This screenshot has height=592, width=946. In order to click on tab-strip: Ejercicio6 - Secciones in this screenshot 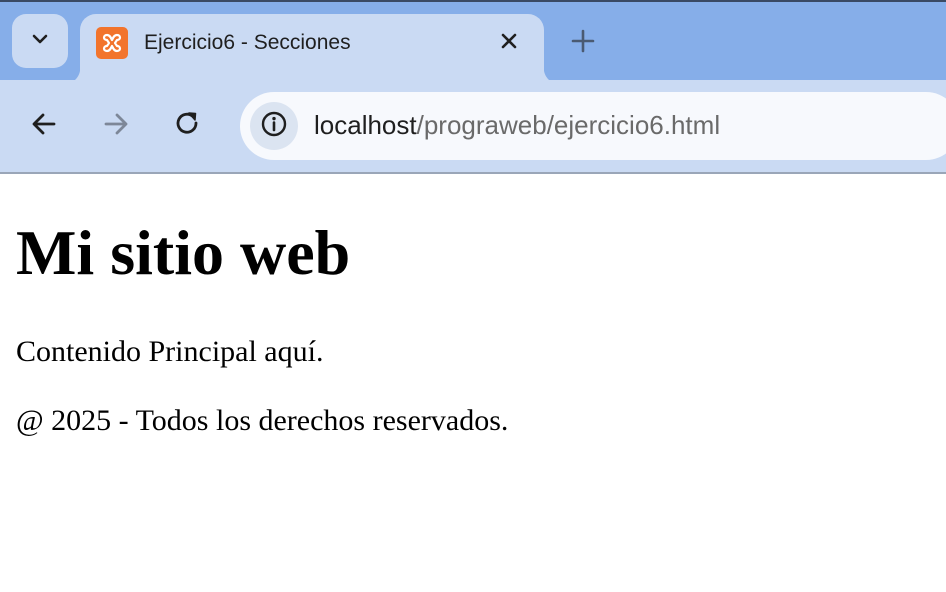, I will do `click(473, 42)`.